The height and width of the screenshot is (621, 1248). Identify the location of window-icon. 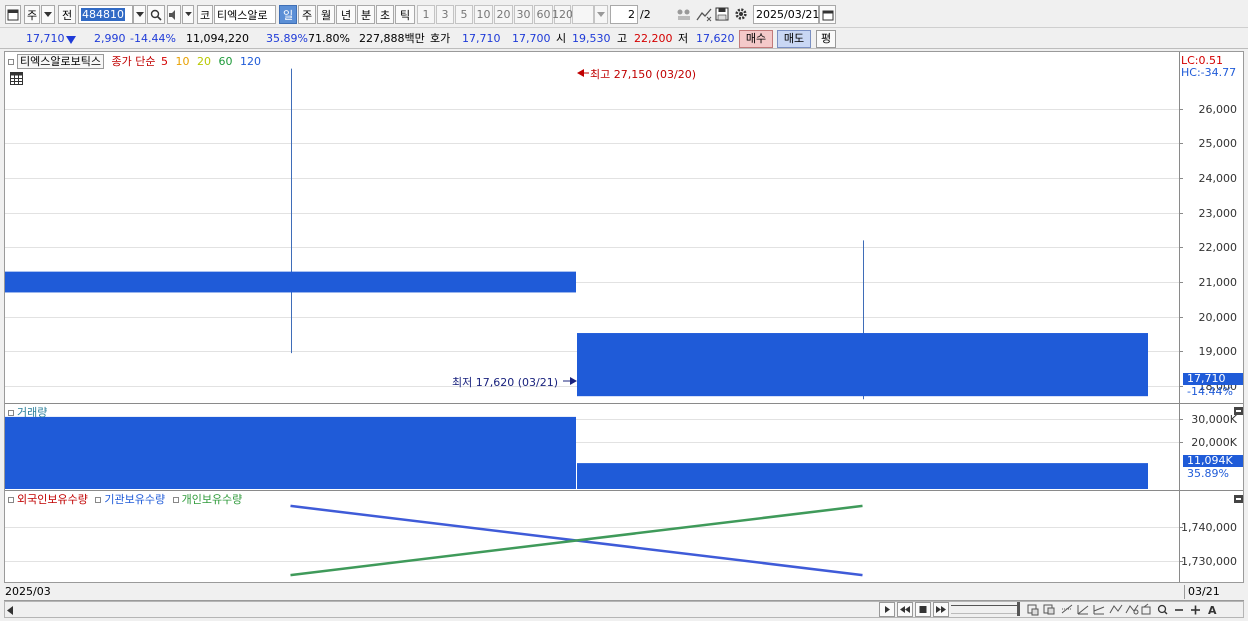
(13, 14).